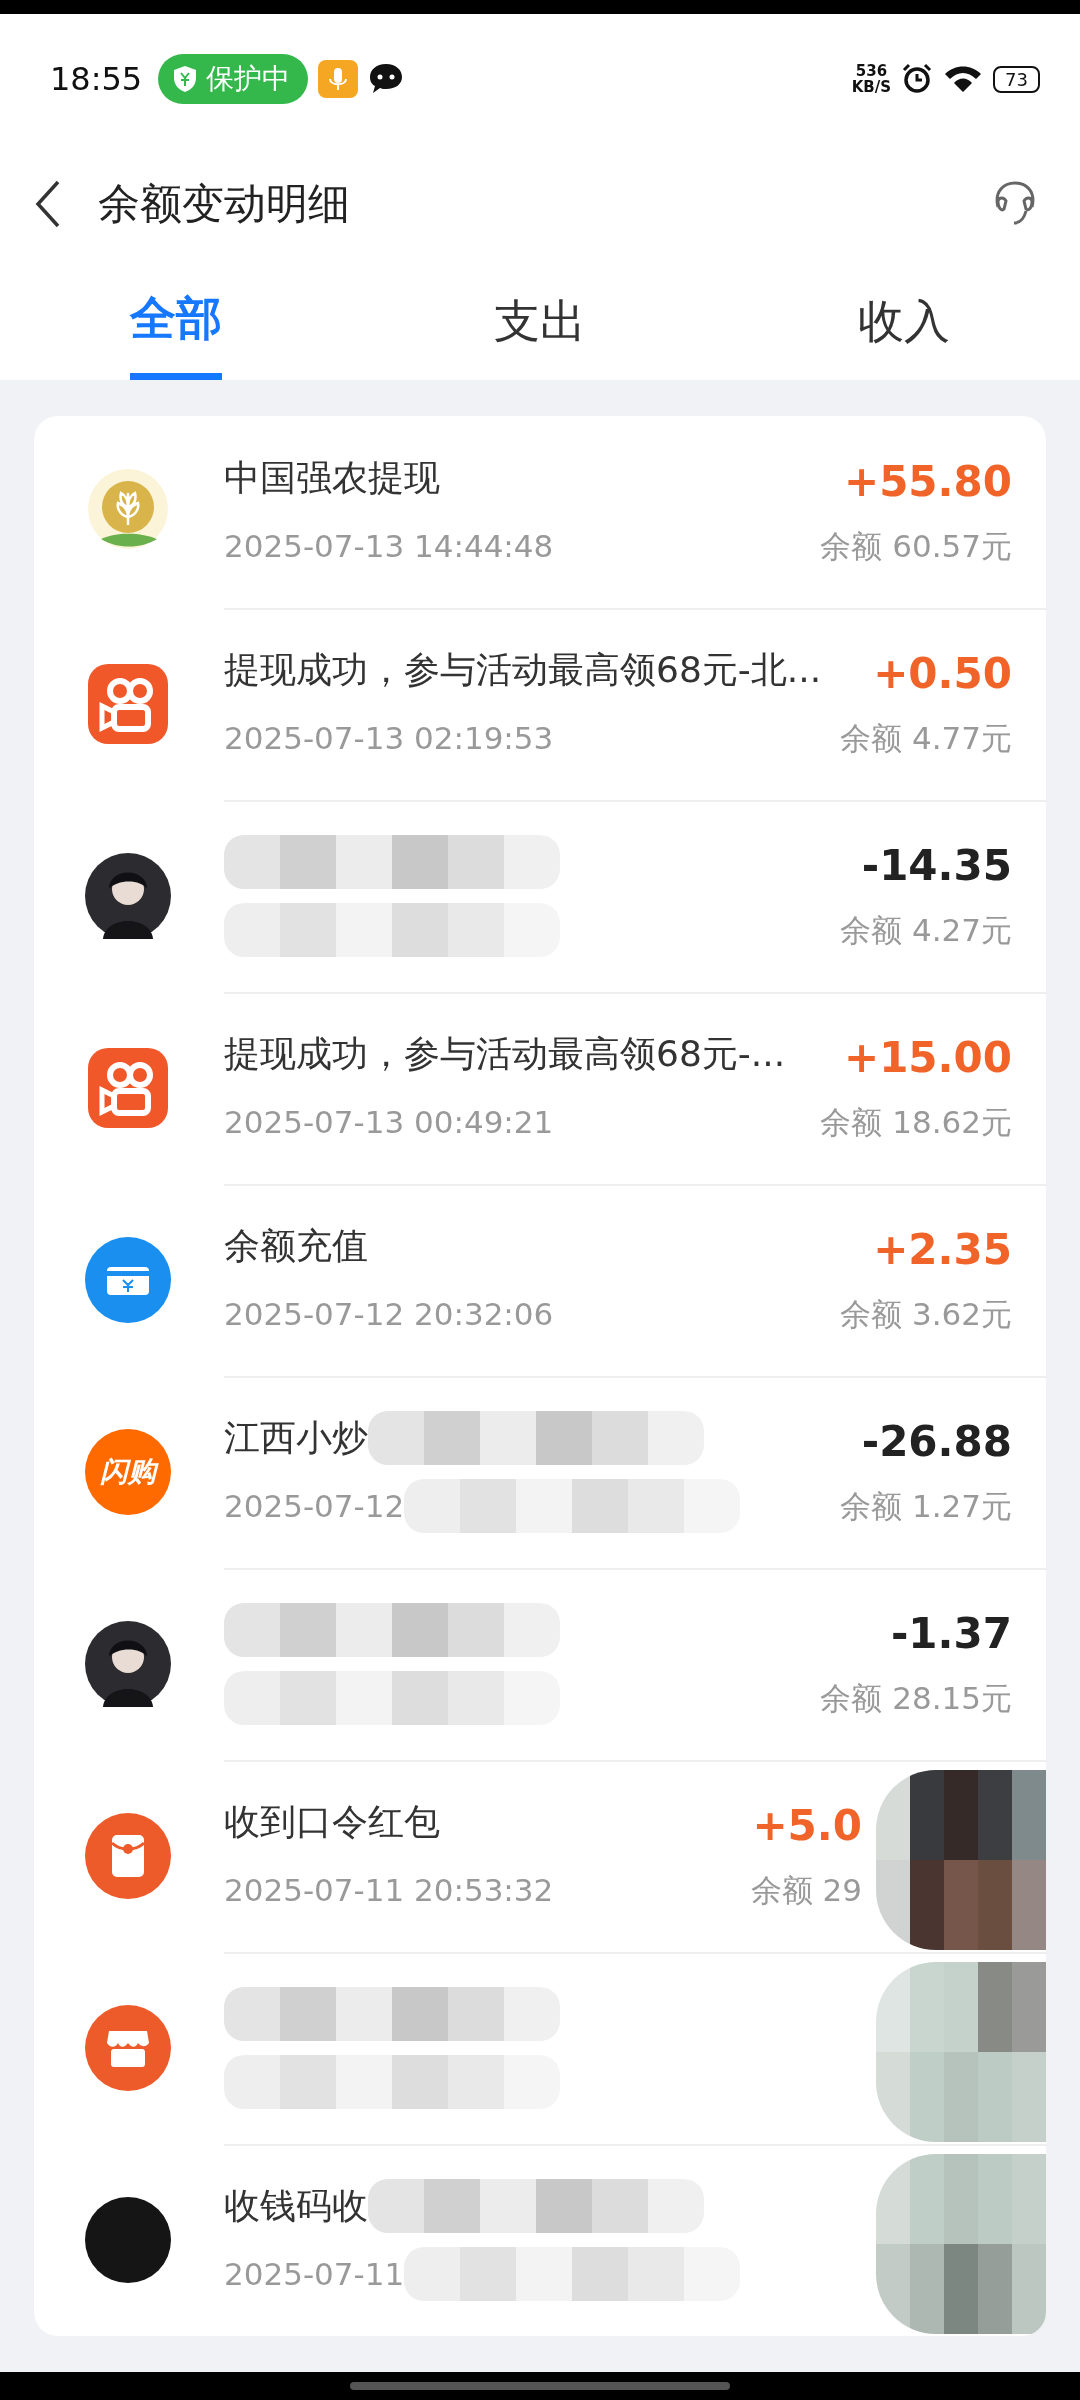  I want to click on balance-after: 余额 18.62元, so click(916, 1122).